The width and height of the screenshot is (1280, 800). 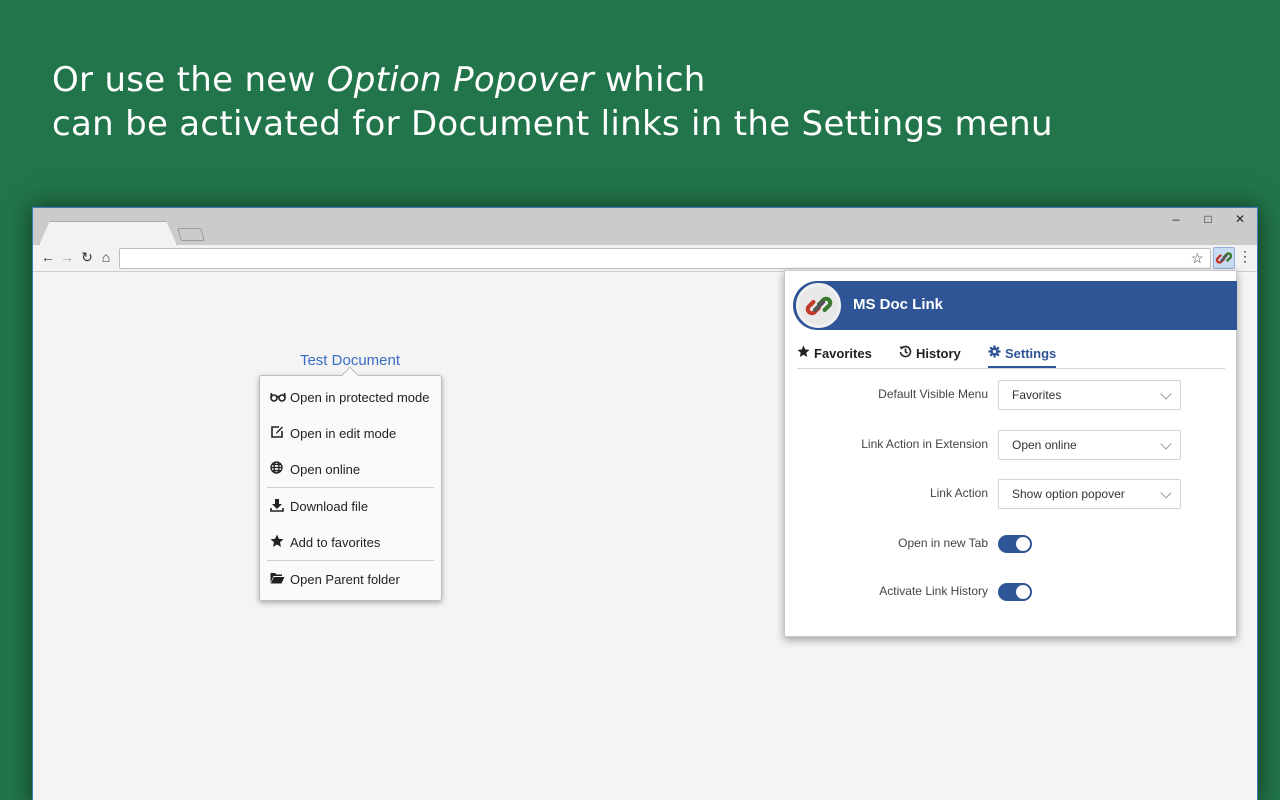 I want to click on activate-link-history-toggle, so click(x=1015, y=592).